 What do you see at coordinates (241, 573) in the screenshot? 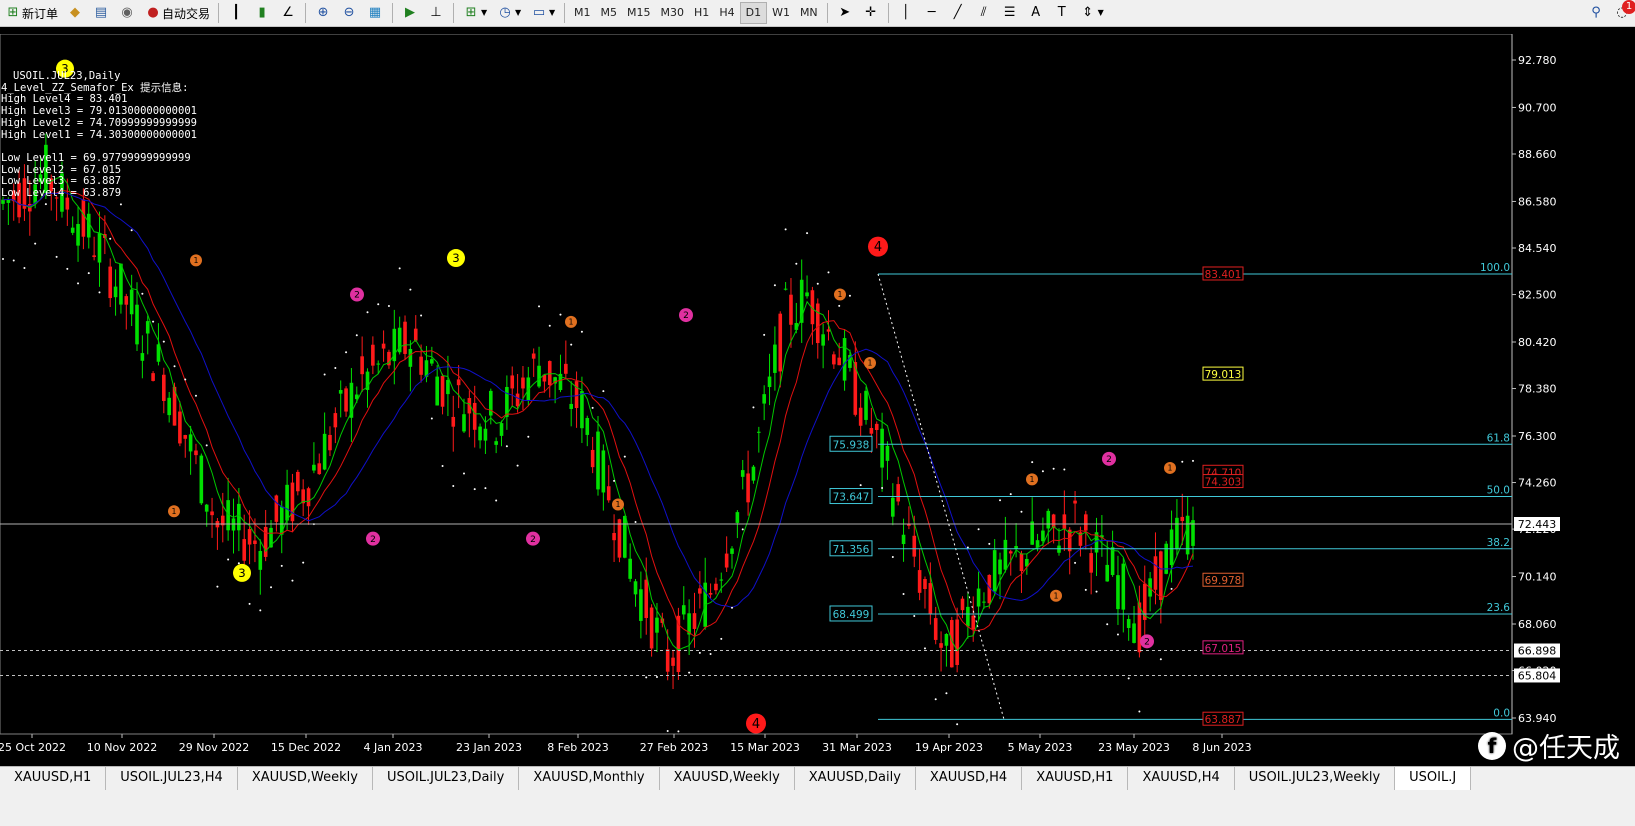
I see `semafor-marker-label: 3` at bounding box center [241, 573].